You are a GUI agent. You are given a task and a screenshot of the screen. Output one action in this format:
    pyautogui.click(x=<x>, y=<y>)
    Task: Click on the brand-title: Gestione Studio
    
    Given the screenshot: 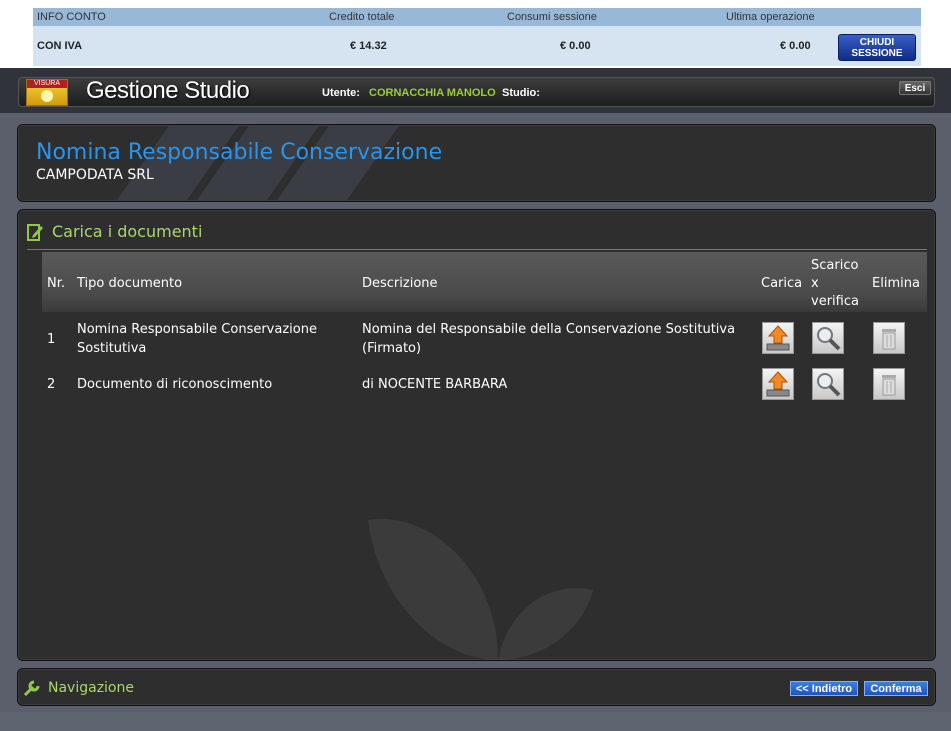 What is the action you would take?
    pyautogui.click(x=168, y=90)
    